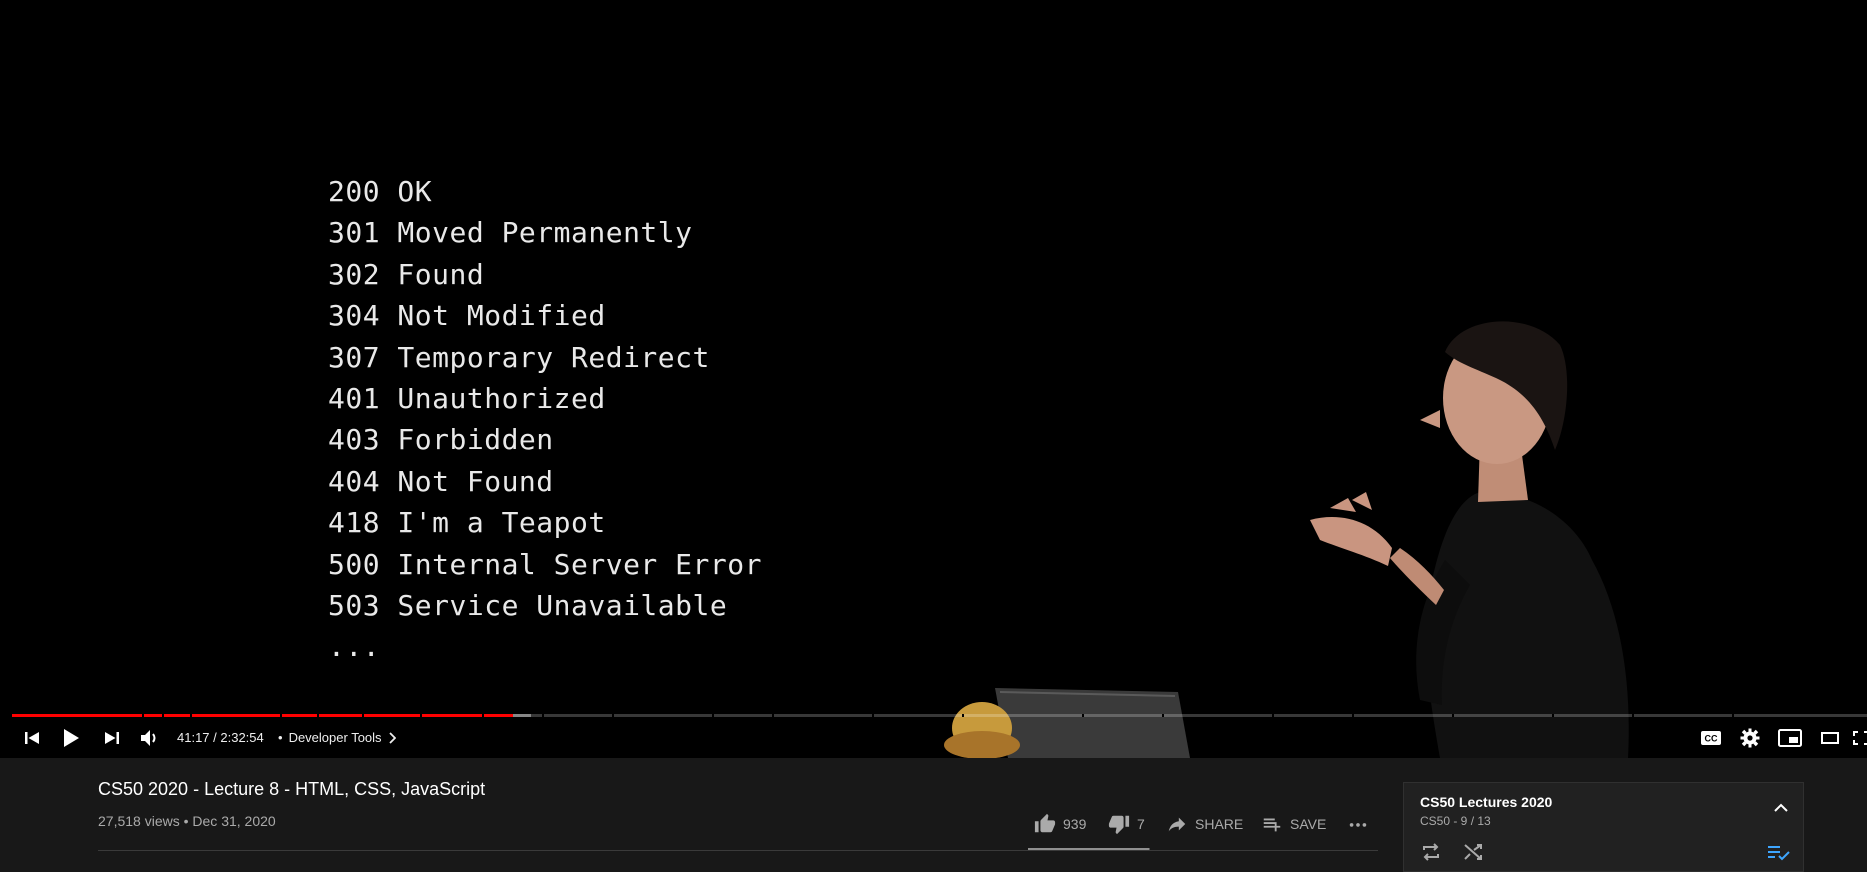  What do you see at coordinates (1119, 825) in the screenshot?
I see `thumbs-down-icon` at bounding box center [1119, 825].